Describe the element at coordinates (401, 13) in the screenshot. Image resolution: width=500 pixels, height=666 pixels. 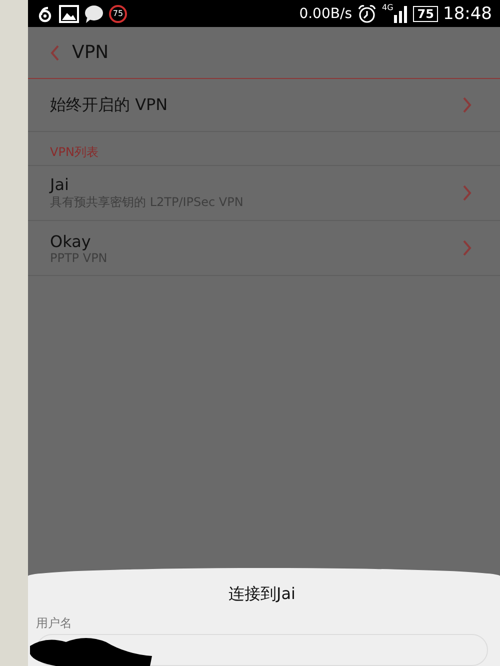
I see `signal-icon` at that location.